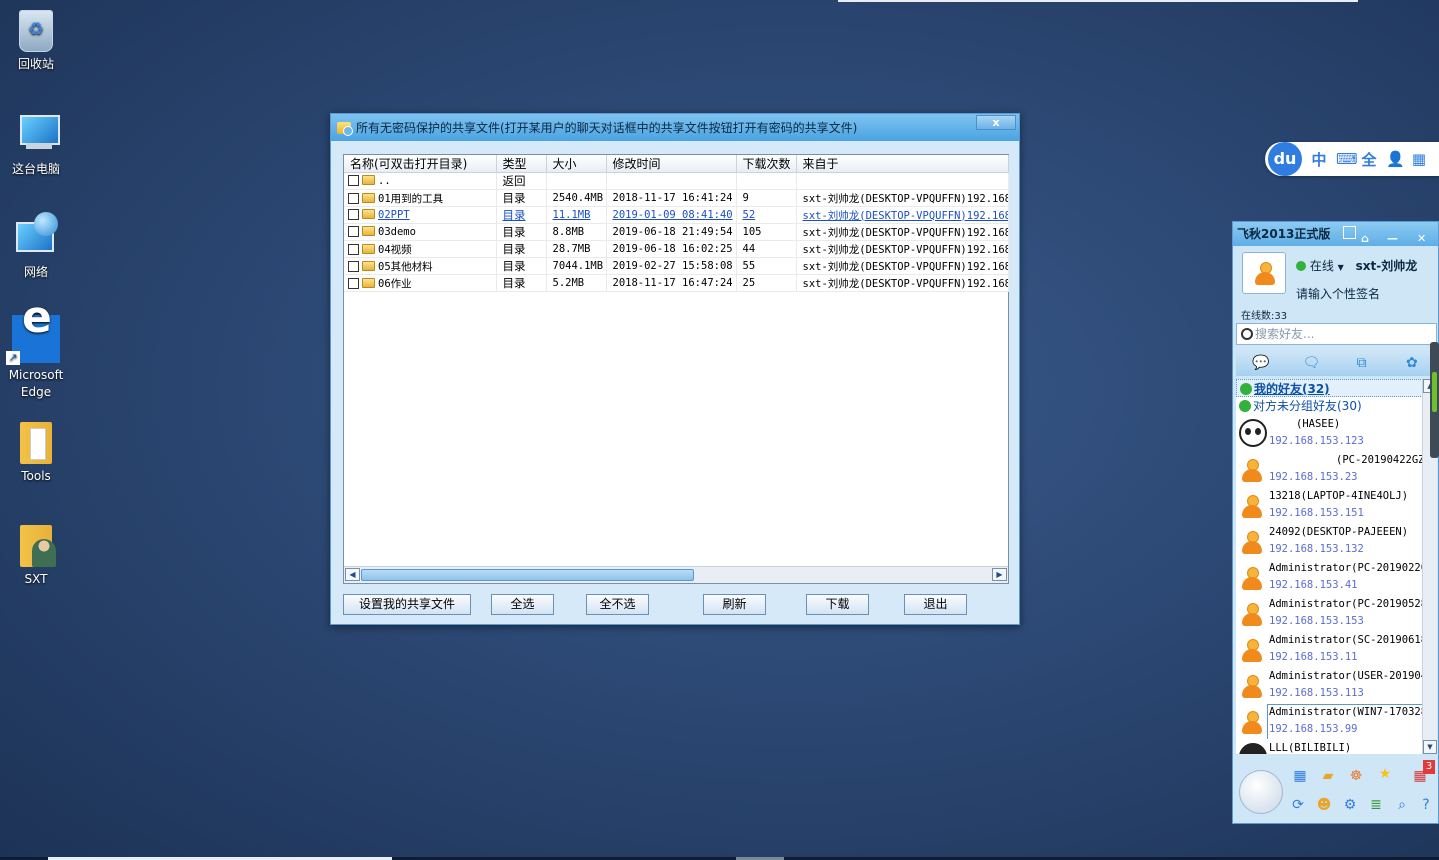 This screenshot has height=860, width=1439. Describe the element at coordinates (676, 181) in the screenshot. I see `table-row: .. 返回` at that location.